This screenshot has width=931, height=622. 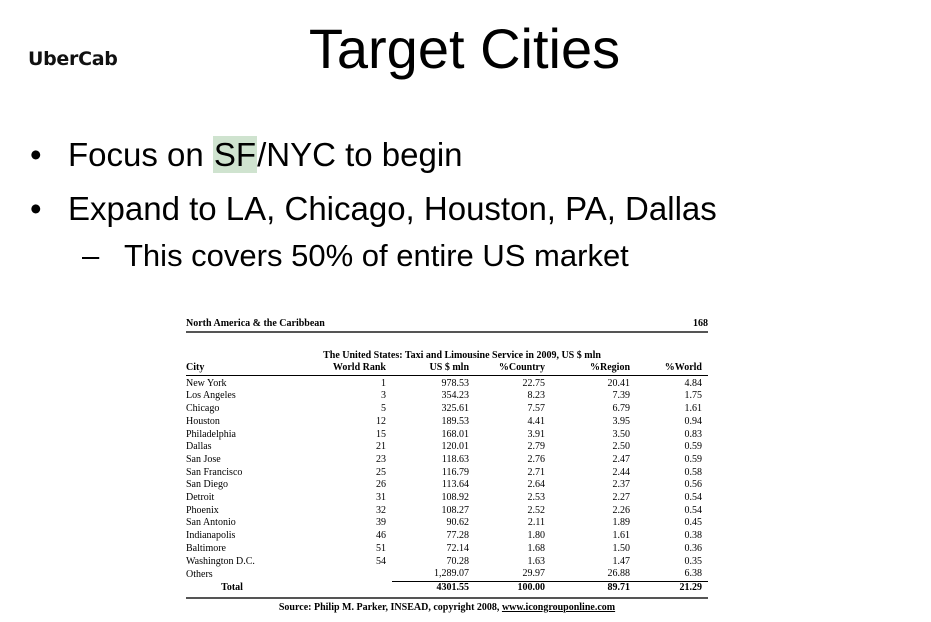 I want to click on cell-world: 0.94, so click(x=693, y=421).